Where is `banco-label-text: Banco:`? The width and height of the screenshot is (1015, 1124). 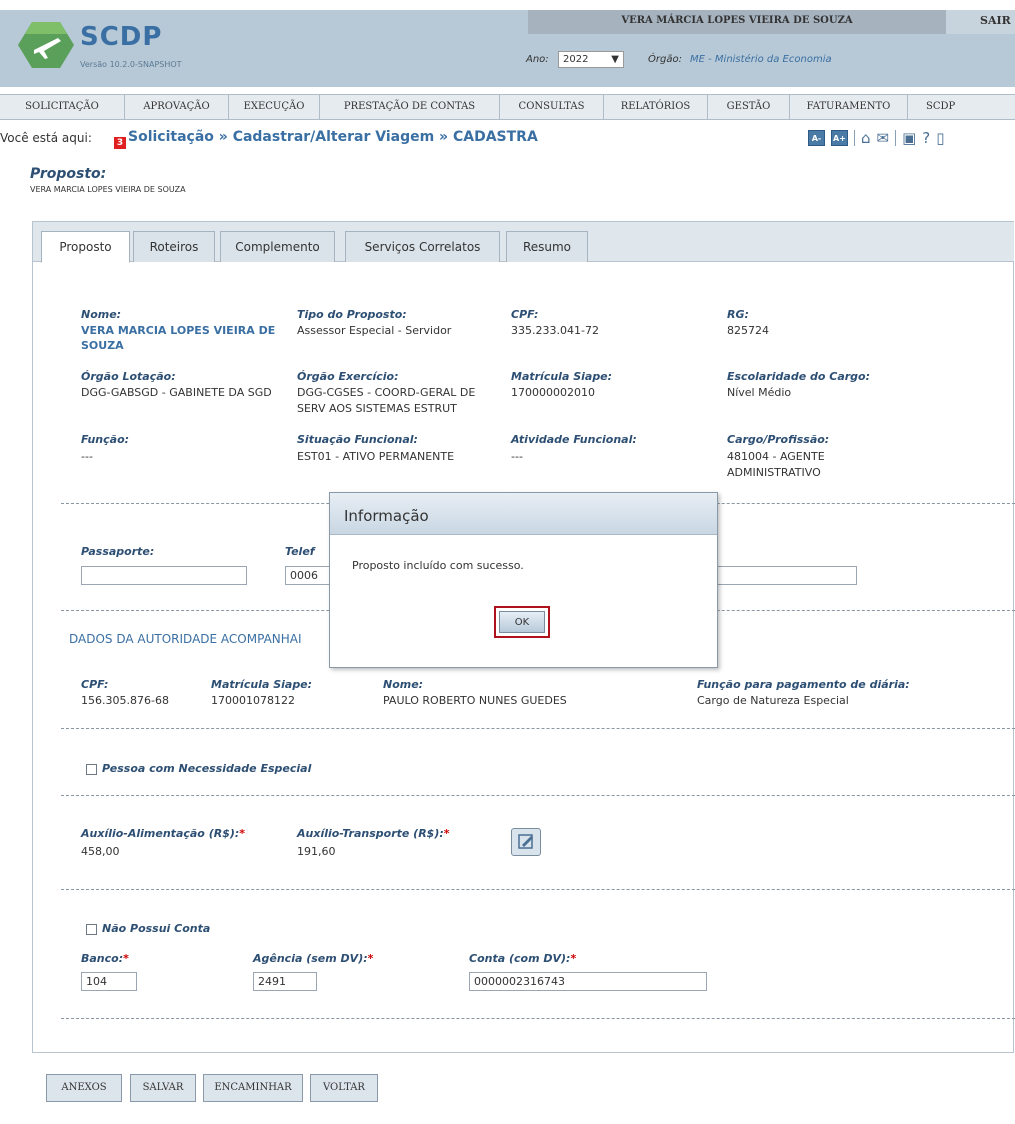 banco-label-text: Banco: is located at coordinates (102, 958).